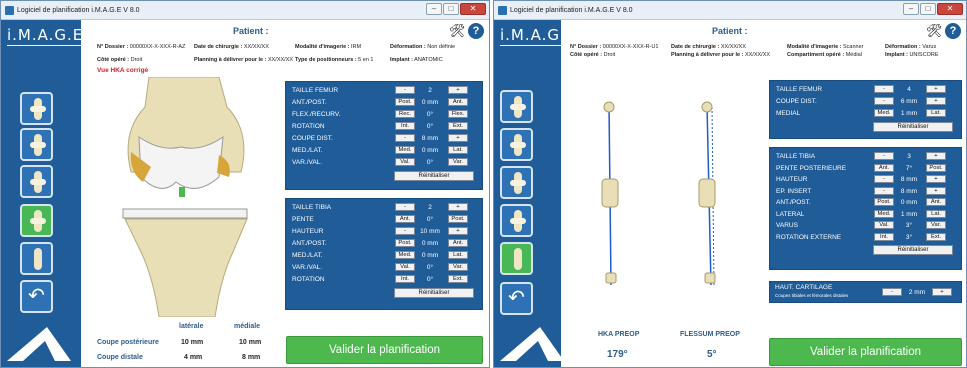 The image size is (967, 368). I want to click on param-label: FLEX./RECURV., so click(316, 114).